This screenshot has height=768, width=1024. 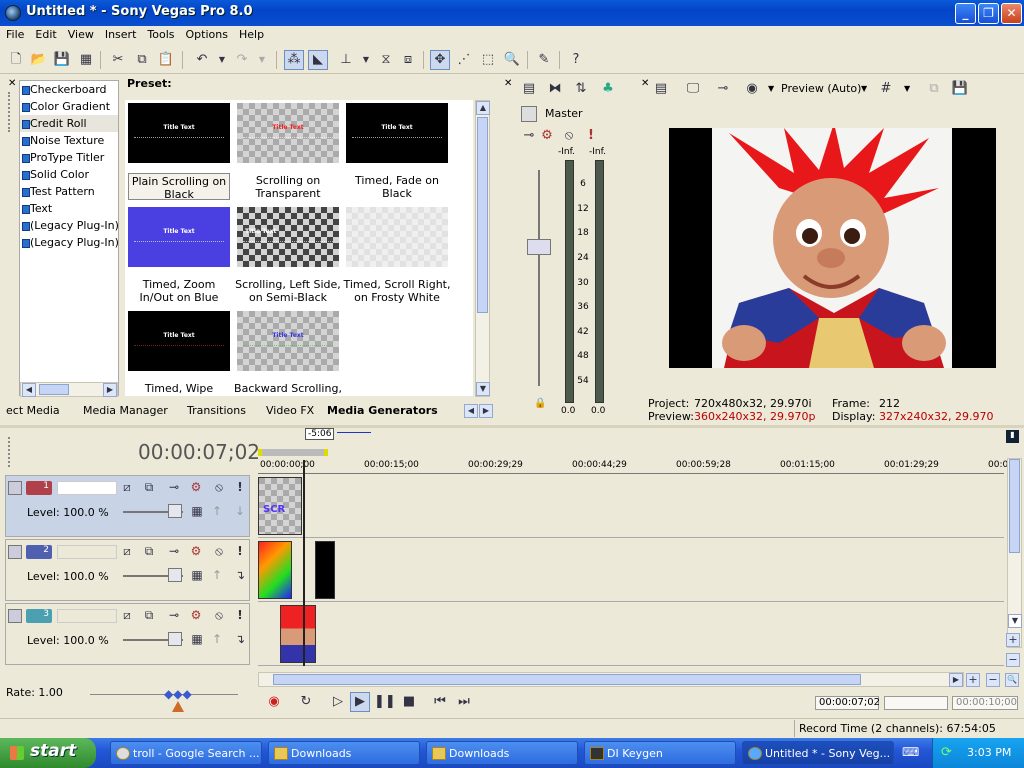 What do you see at coordinates (69, 106) in the screenshot?
I see `list-item: Color Gradient` at bounding box center [69, 106].